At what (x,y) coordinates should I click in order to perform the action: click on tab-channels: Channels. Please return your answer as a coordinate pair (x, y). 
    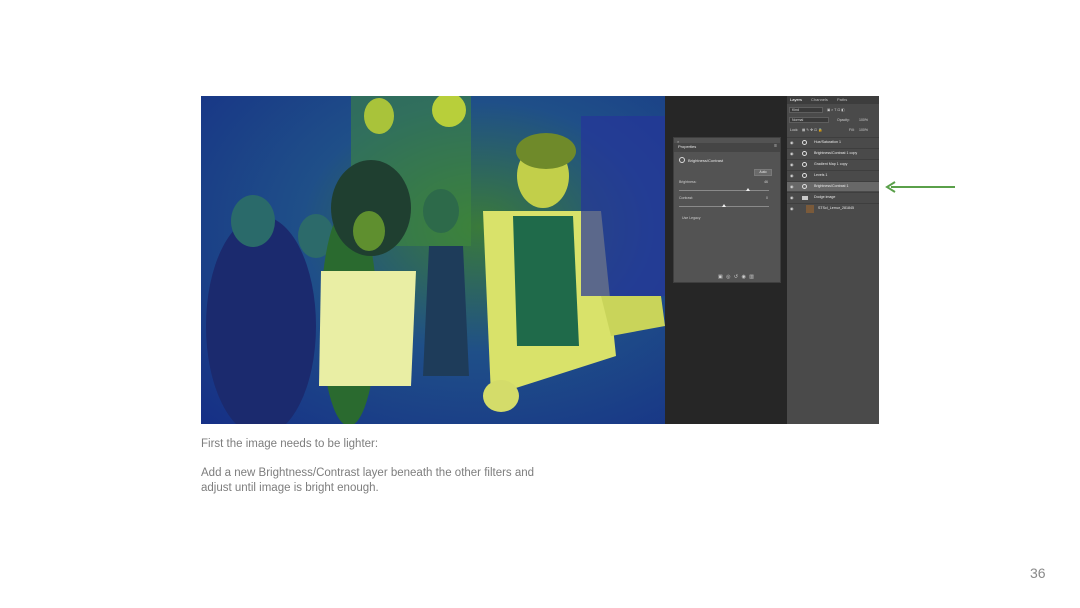
    Looking at the image, I should click on (819, 99).